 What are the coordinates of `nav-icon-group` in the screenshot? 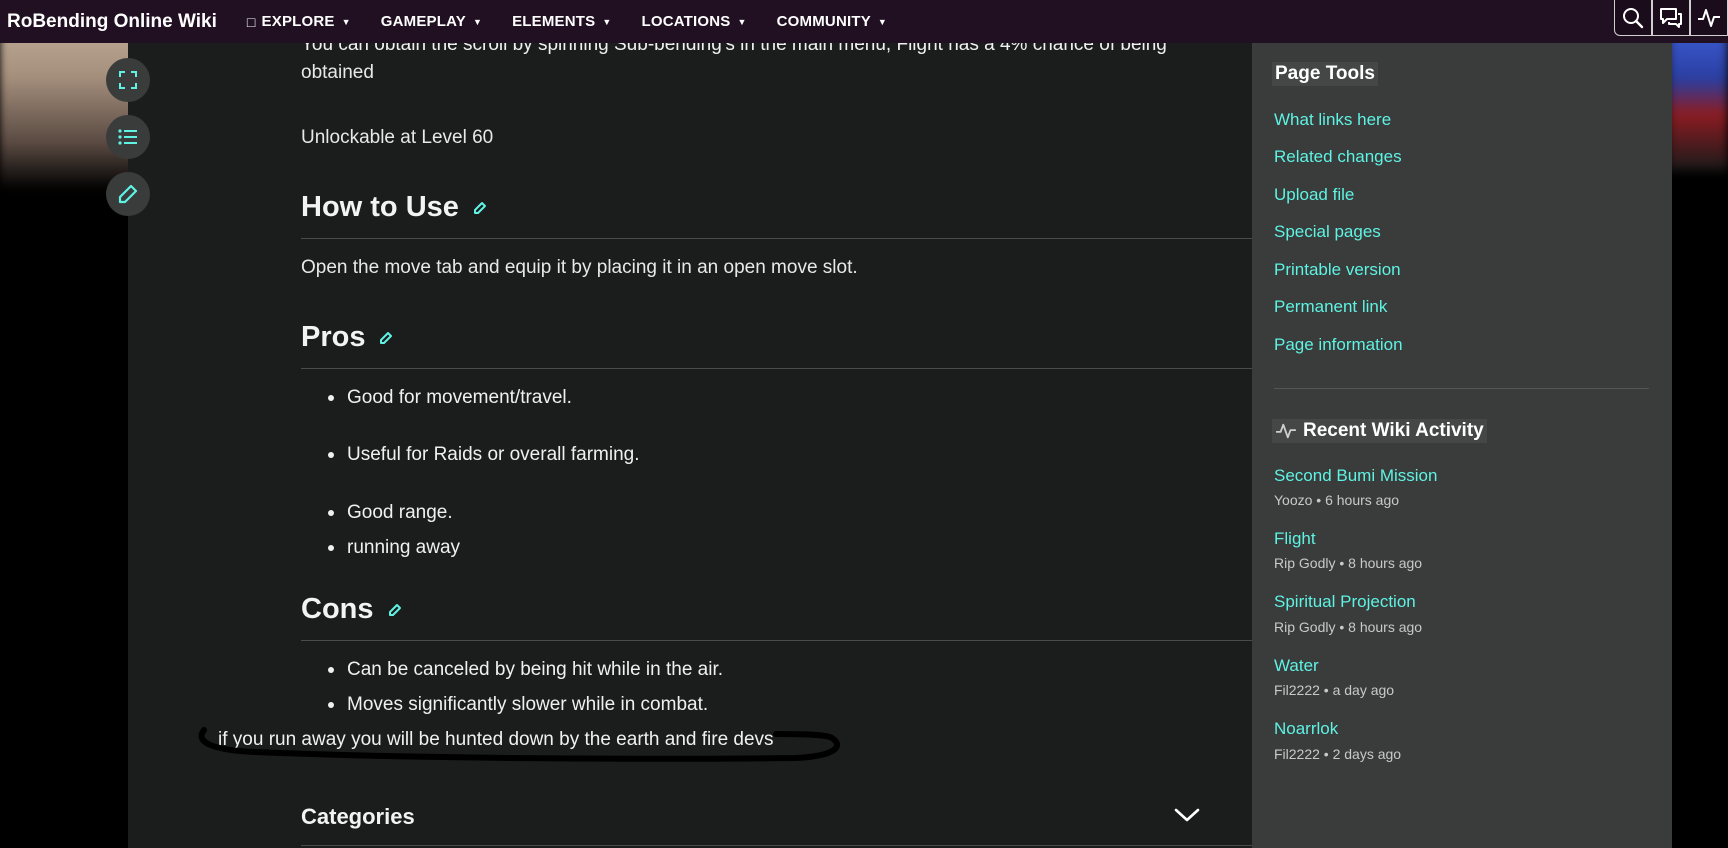 It's located at (1671, 21).